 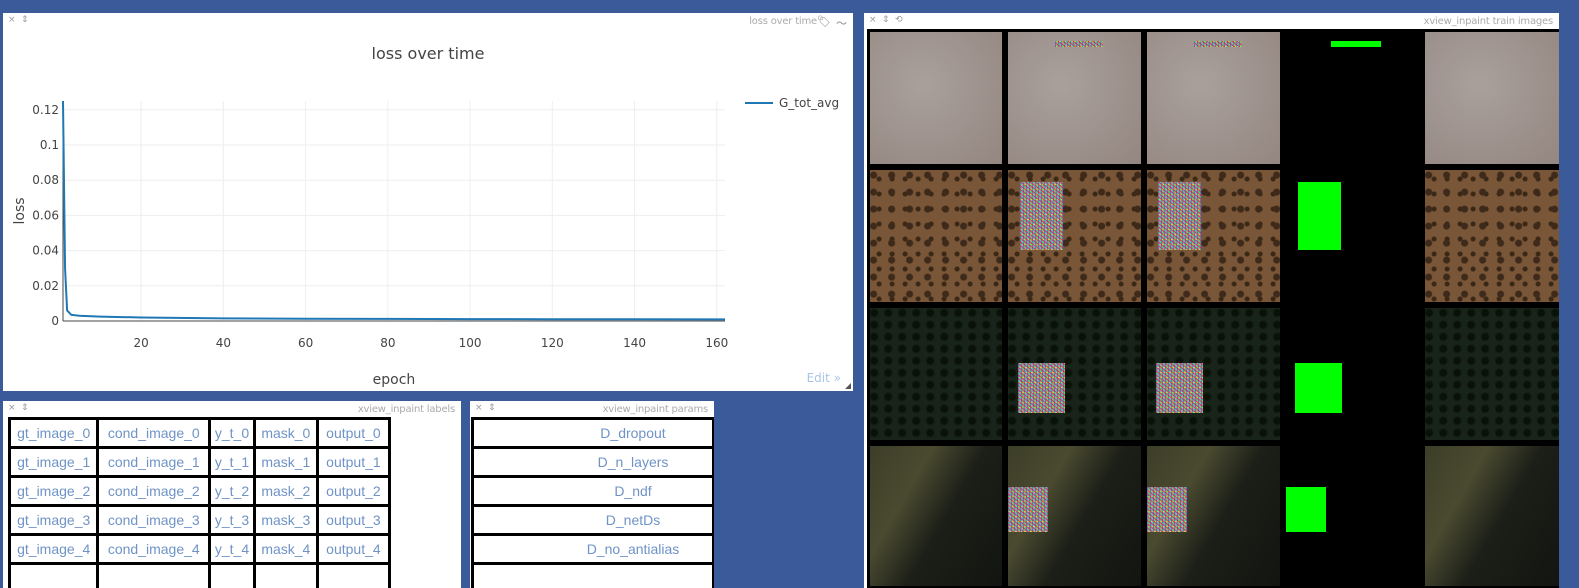 I want to click on table-row: D_ndf, so click(x=592, y=491).